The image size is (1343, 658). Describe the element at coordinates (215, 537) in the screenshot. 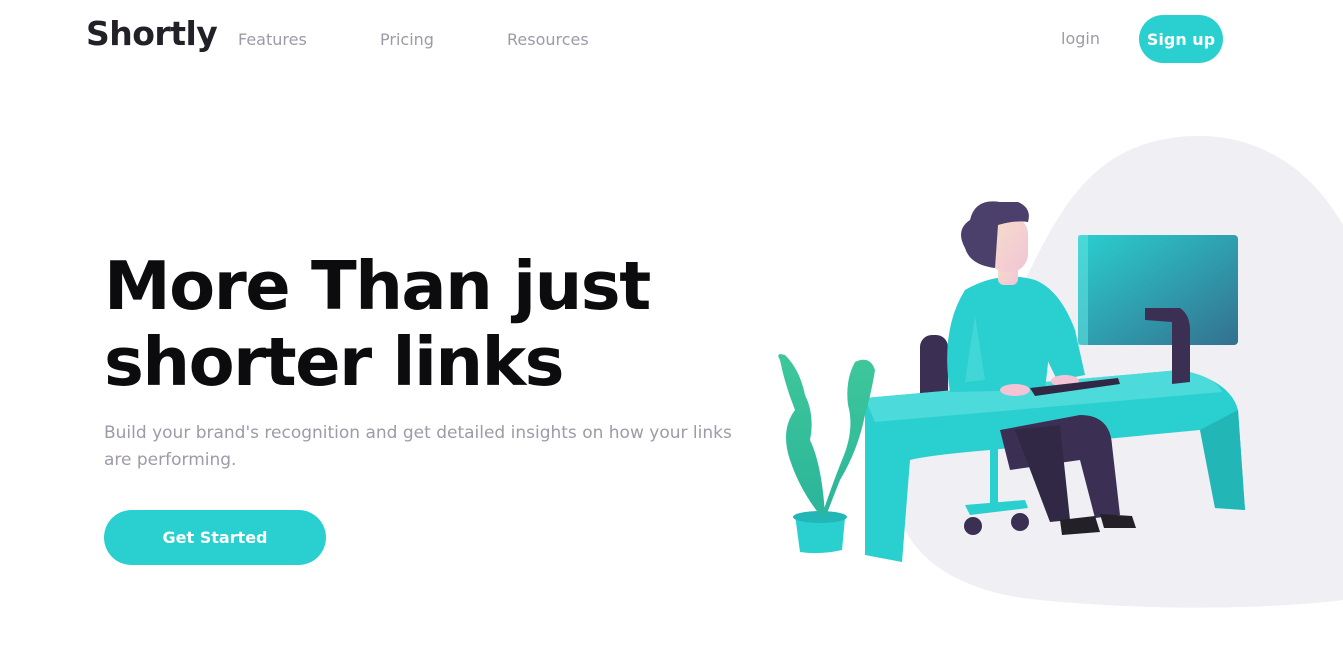

I see `get-started-button: Get Started` at that location.